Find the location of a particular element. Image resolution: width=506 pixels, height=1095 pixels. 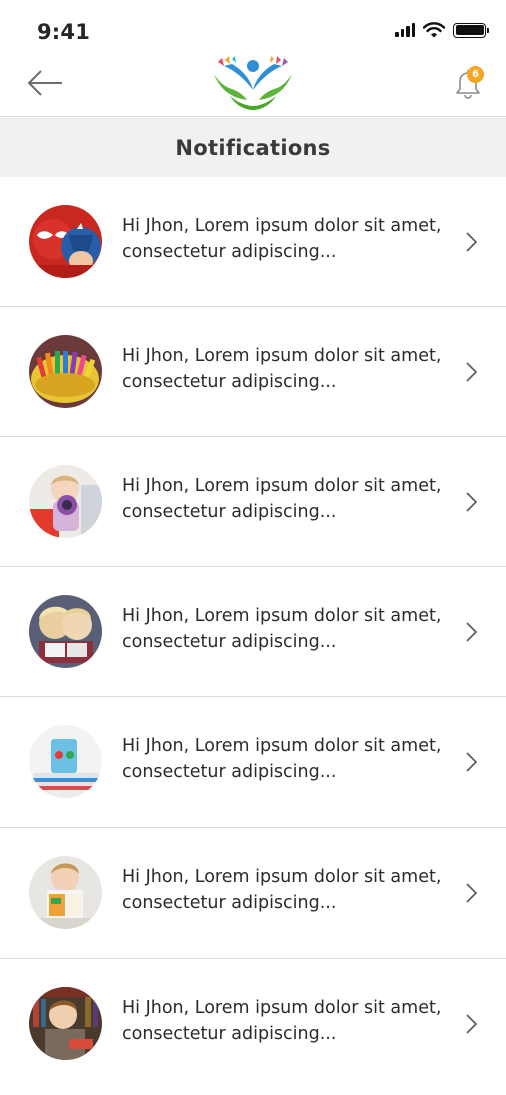

page-title: Notifications is located at coordinates (253, 147).